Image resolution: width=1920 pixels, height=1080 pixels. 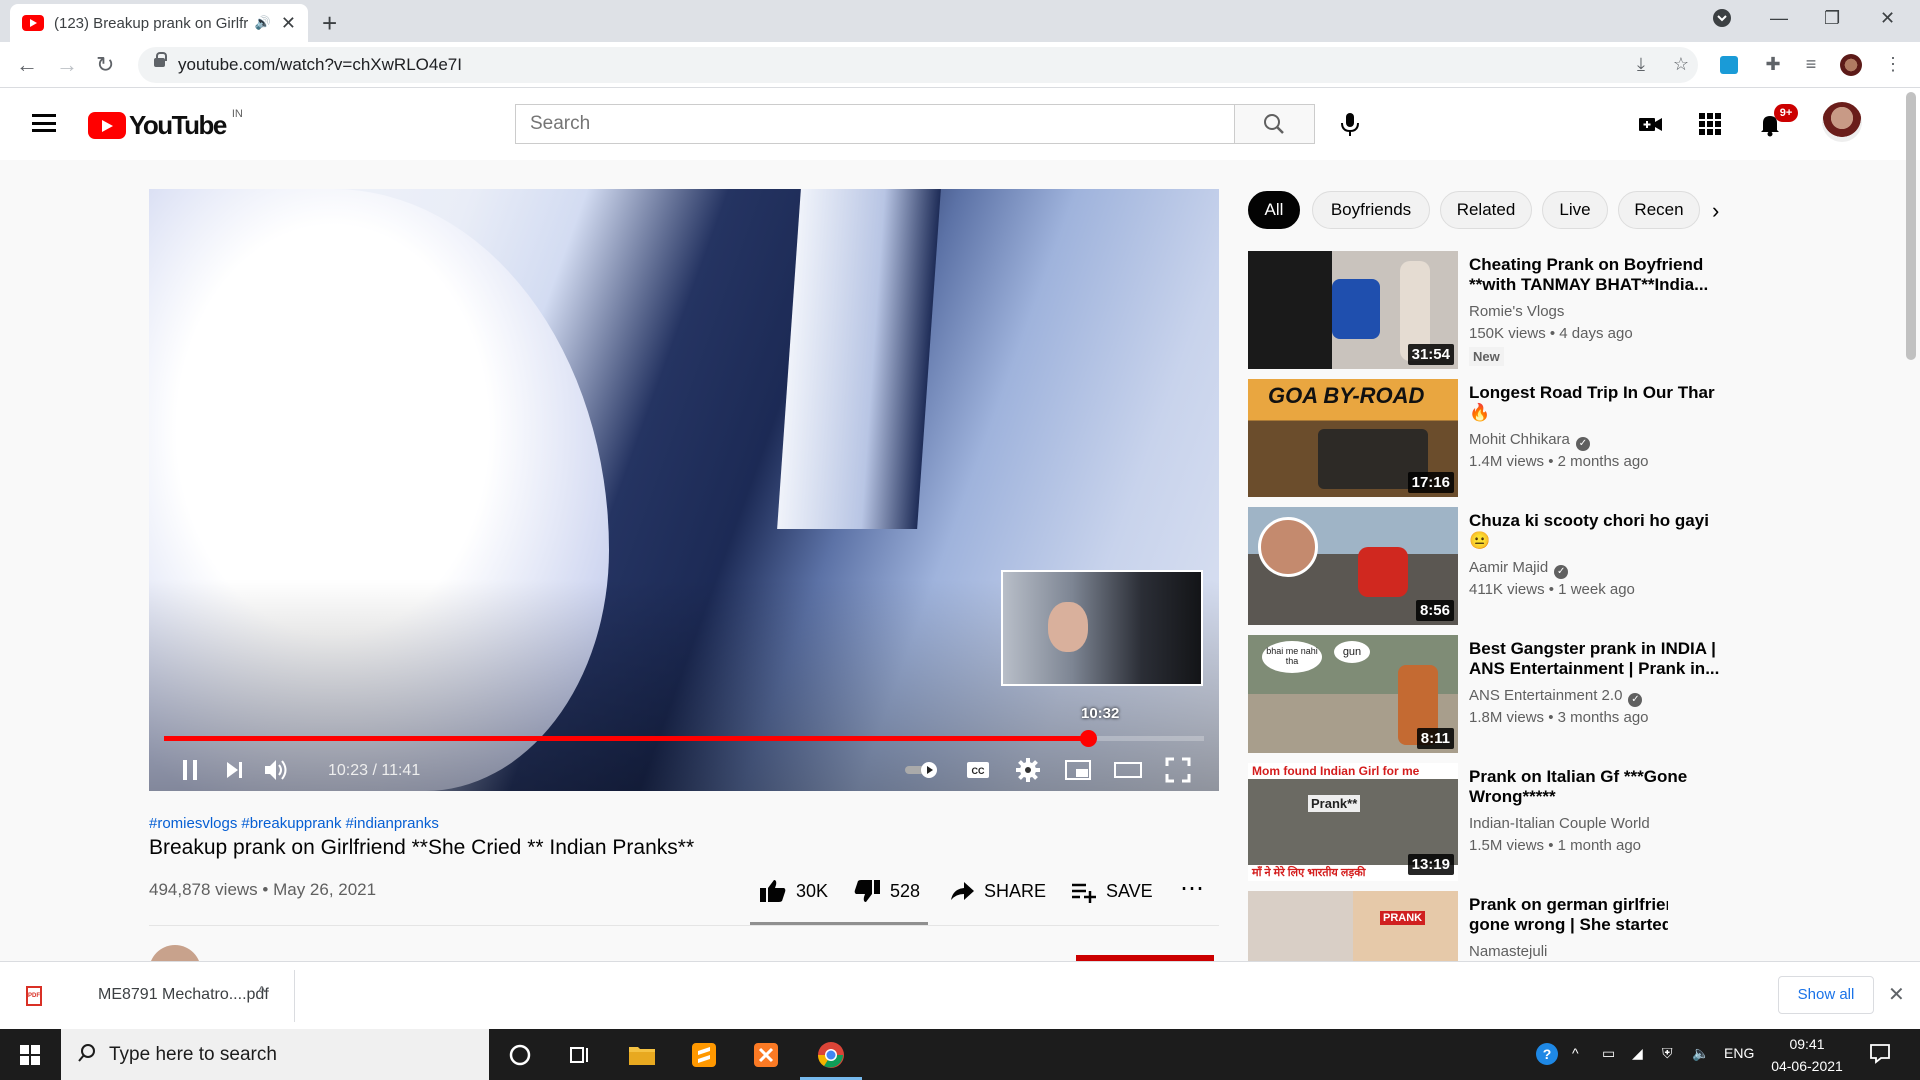 What do you see at coordinates (1608, 1053) in the screenshot?
I see `battery-icon: ▭` at bounding box center [1608, 1053].